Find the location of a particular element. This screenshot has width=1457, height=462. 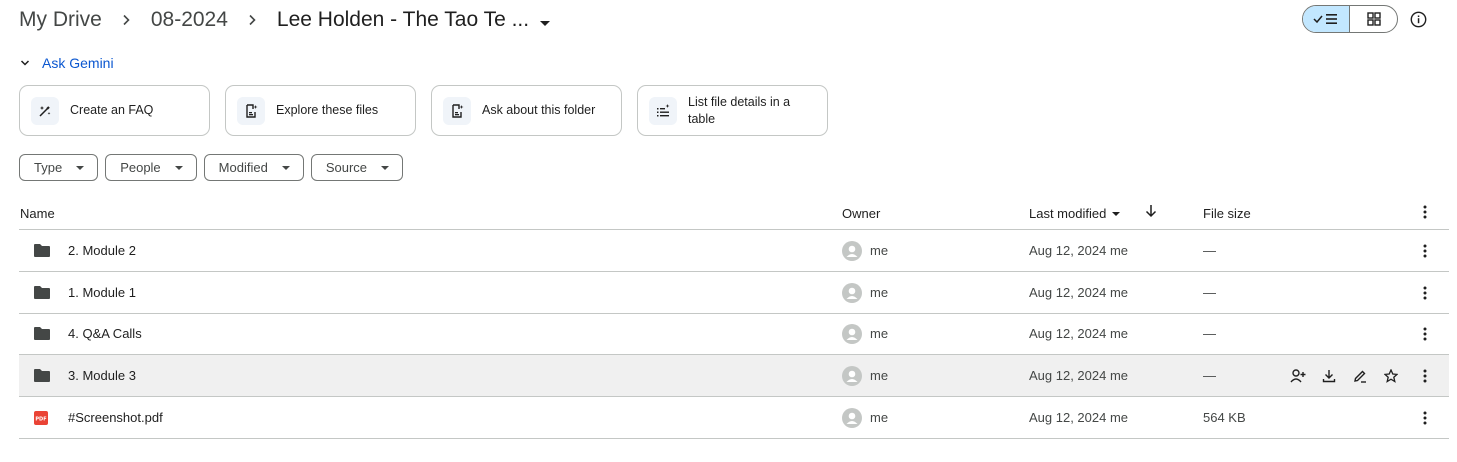

star-button is located at coordinates (1391, 376).